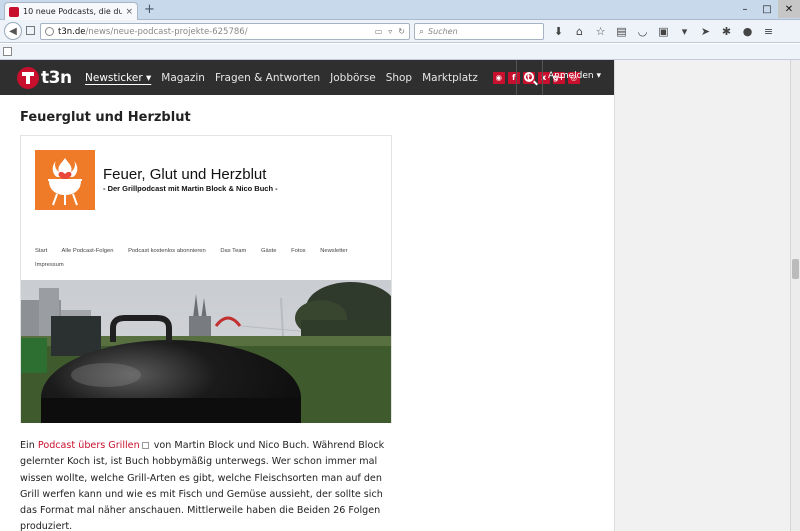  I want to click on maximize-button: □, so click(767, 9).